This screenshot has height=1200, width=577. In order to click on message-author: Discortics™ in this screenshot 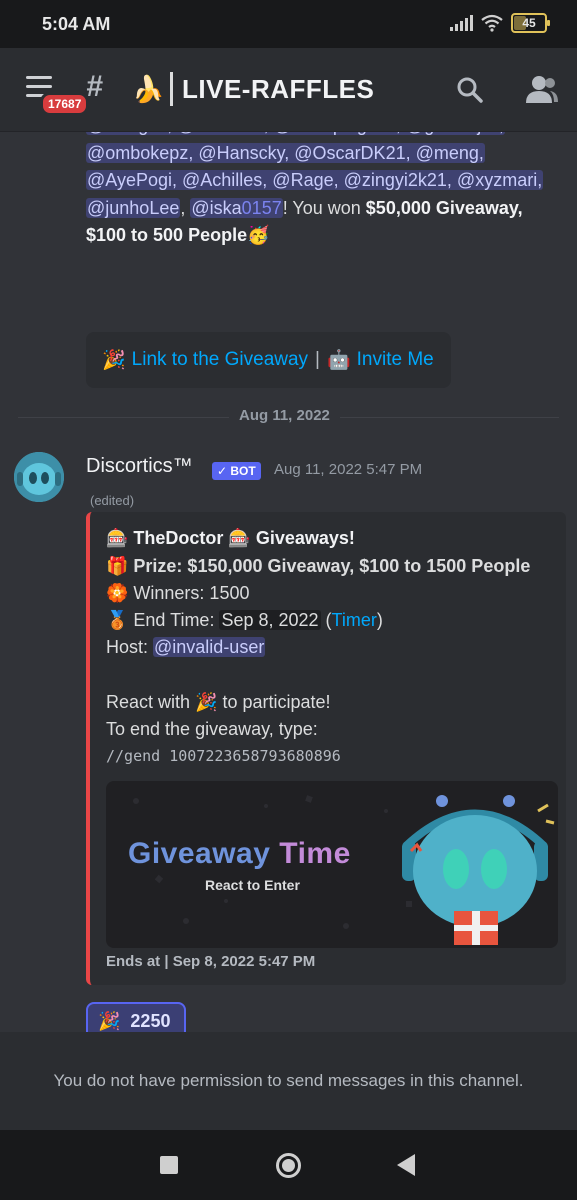, I will do `click(139, 466)`.